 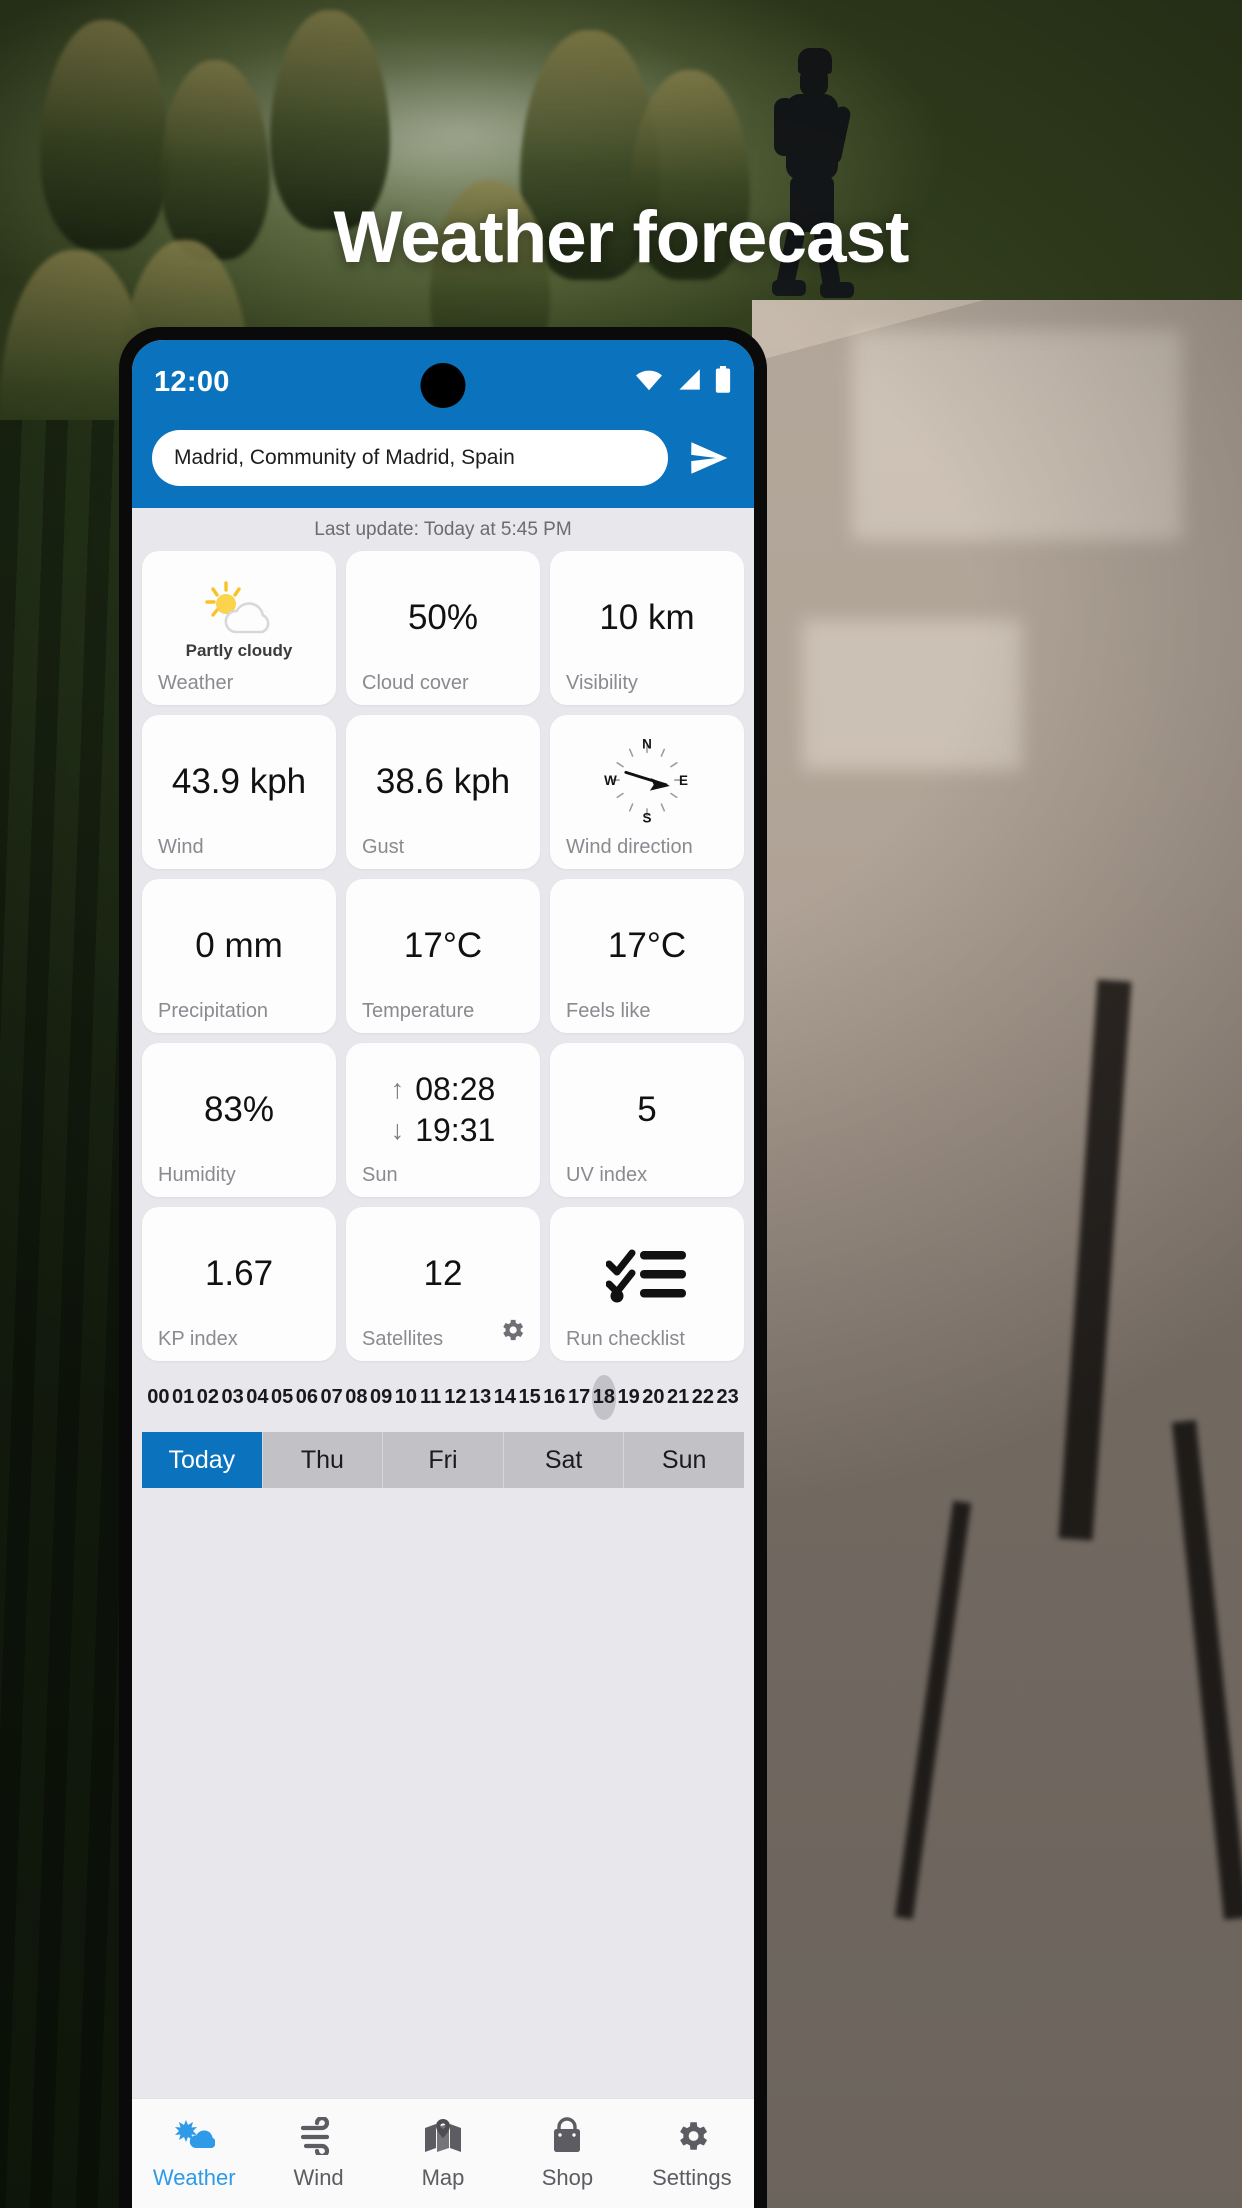 I want to click on checklist-icon, so click(x=647, y=1274).